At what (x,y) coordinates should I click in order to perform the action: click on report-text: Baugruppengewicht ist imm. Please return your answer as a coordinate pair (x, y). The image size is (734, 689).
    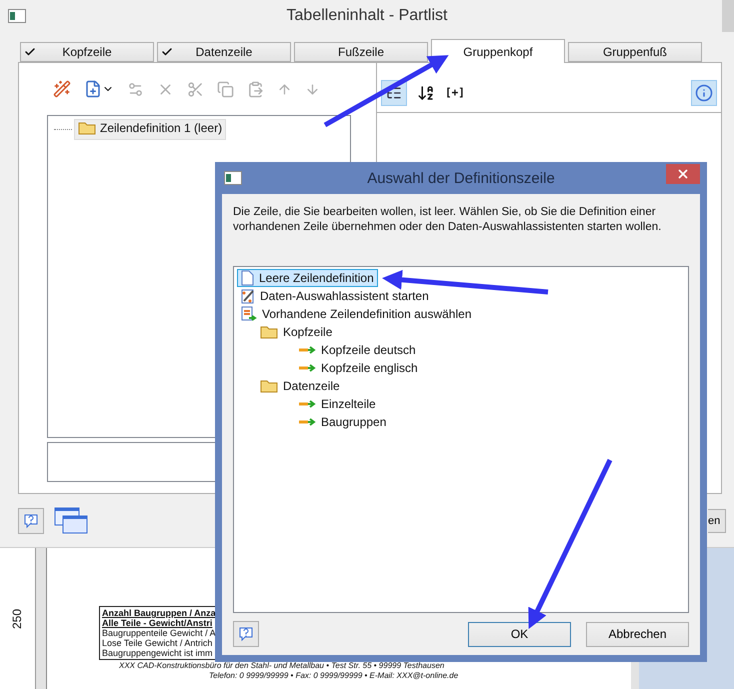
    Looking at the image, I should click on (158, 653).